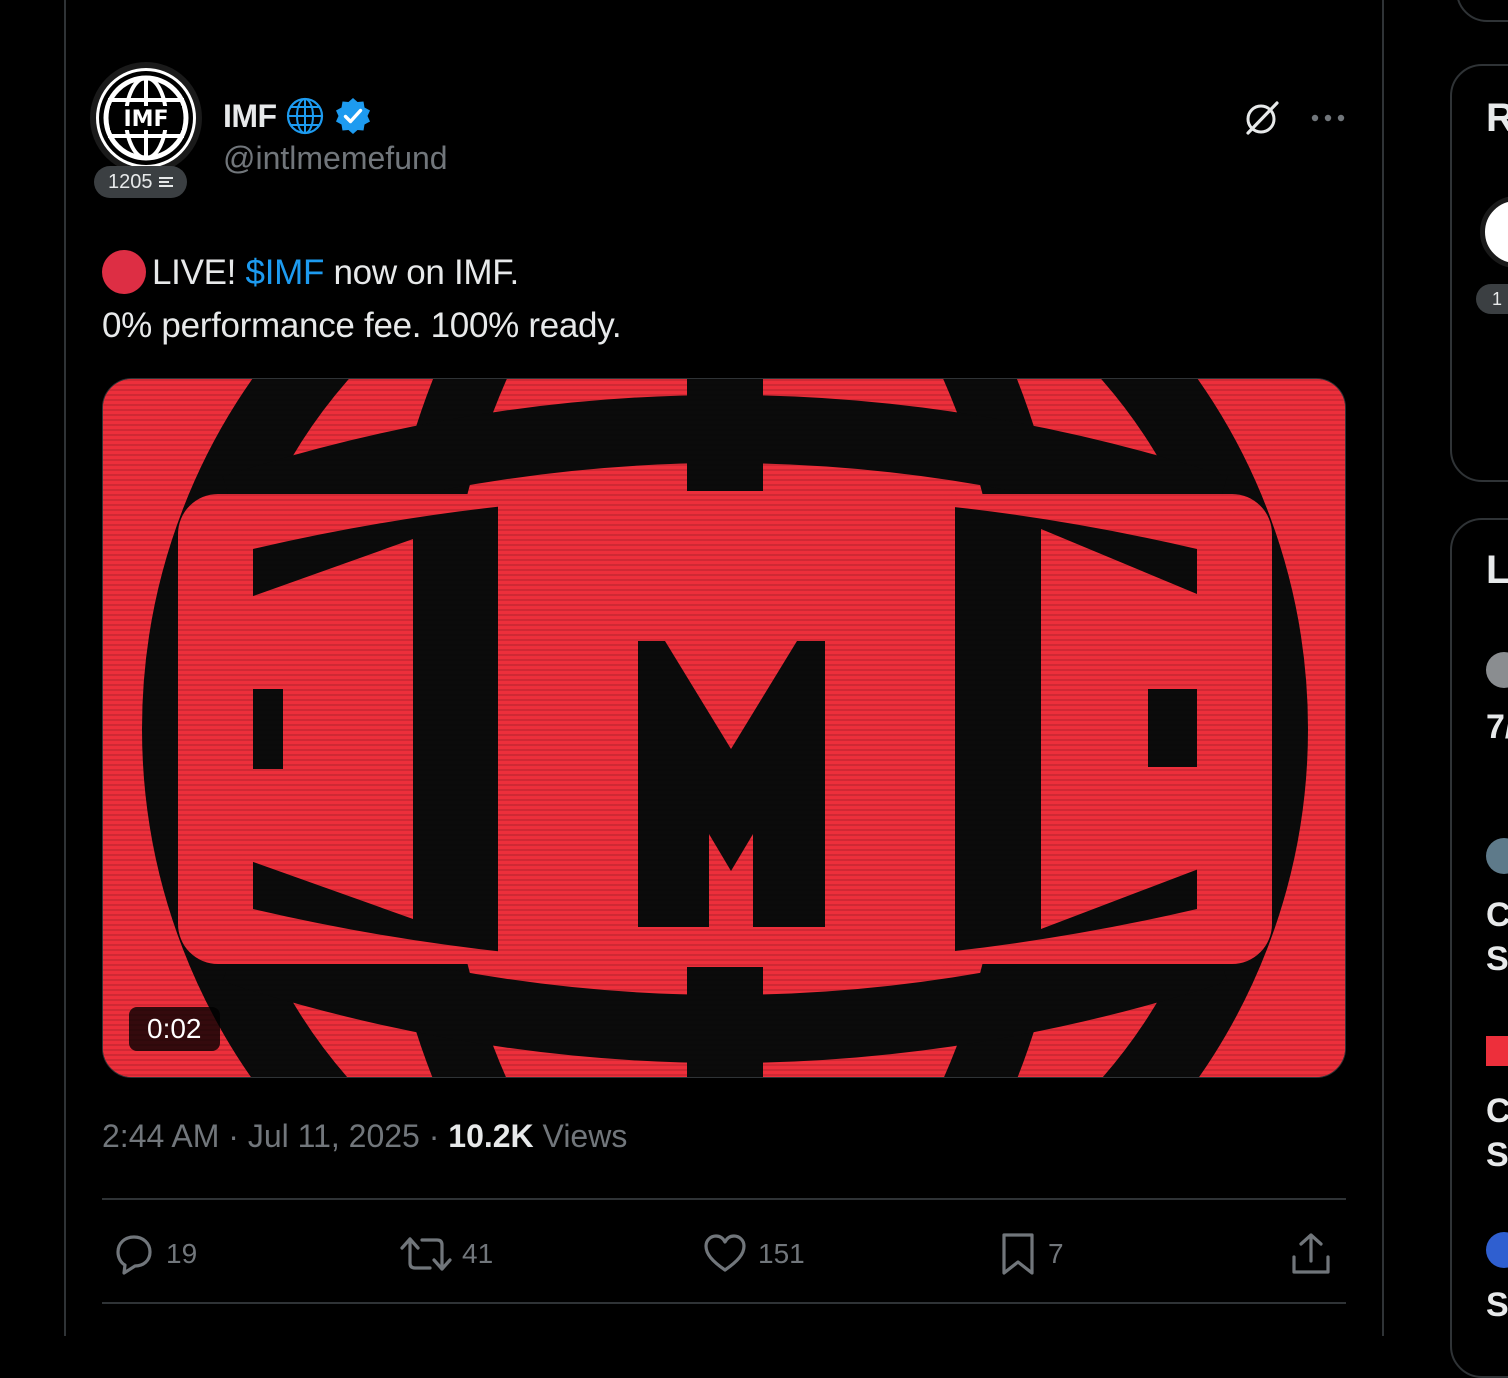 The image size is (1508, 1378). What do you see at coordinates (478, 1253) in the screenshot?
I see `repost-count: 41` at bounding box center [478, 1253].